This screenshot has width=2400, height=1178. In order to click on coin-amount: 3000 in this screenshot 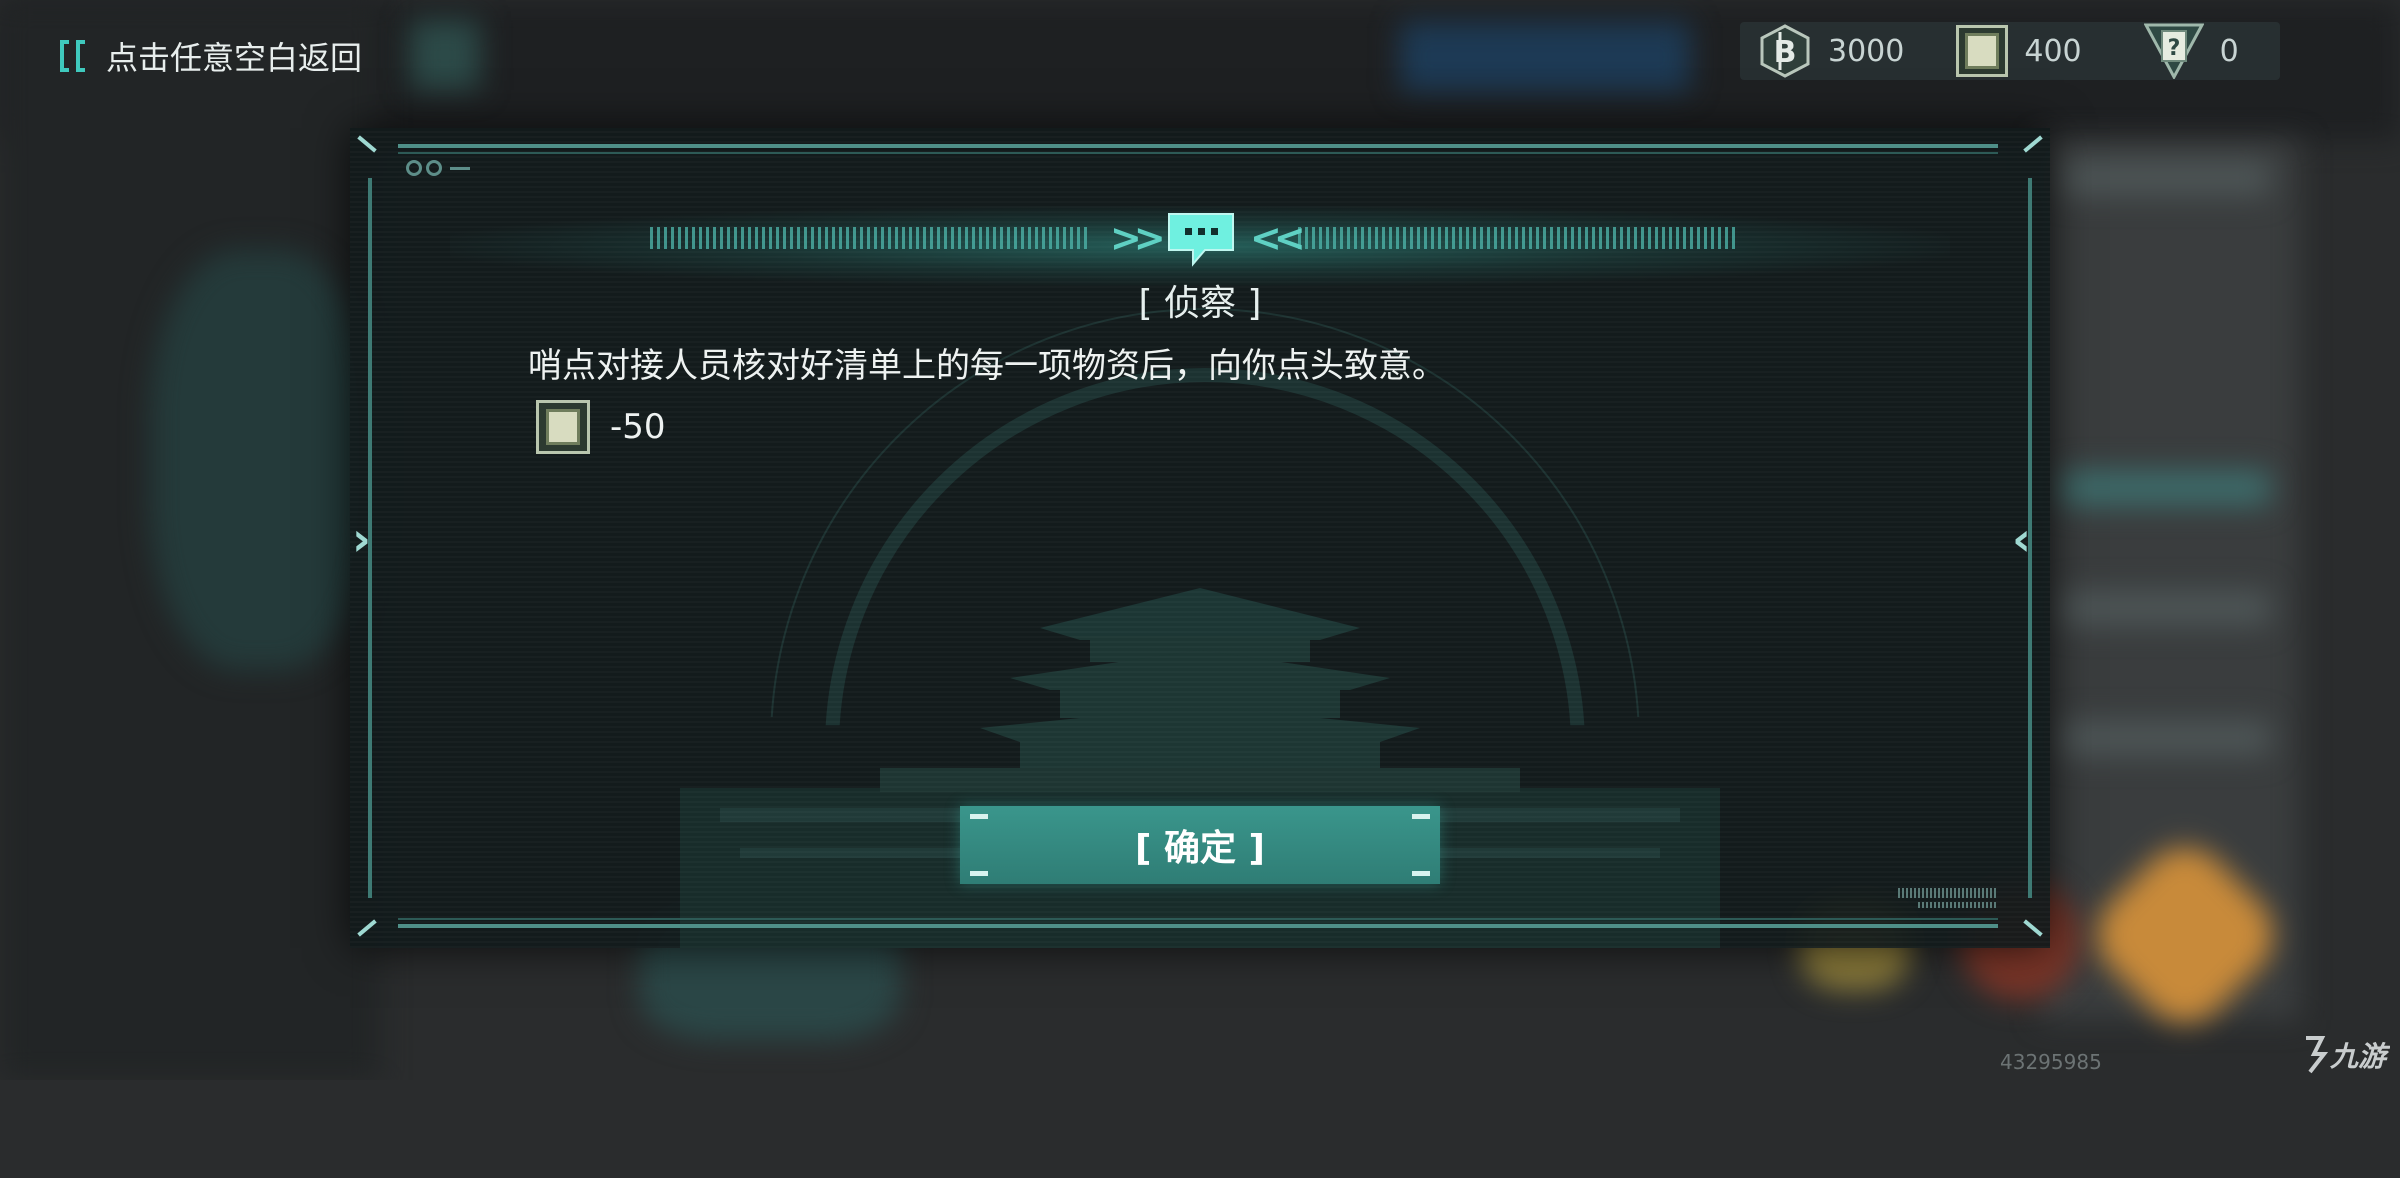, I will do `click(1866, 51)`.